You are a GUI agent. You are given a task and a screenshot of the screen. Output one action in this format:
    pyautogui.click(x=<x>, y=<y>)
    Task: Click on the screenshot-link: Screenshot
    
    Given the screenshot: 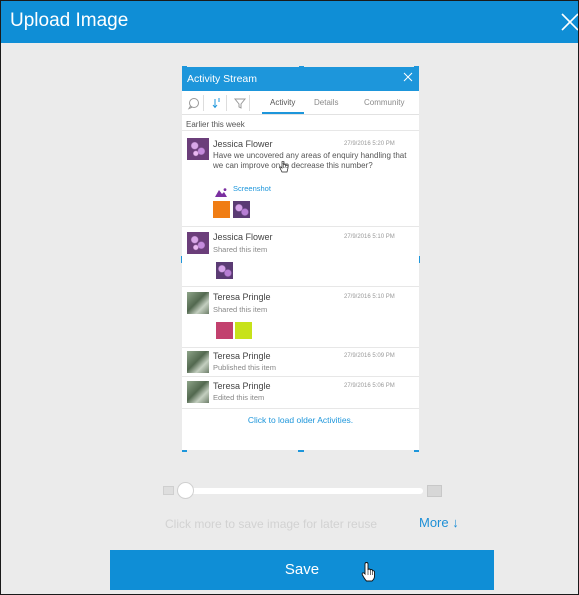 What is the action you would take?
    pyautogui.click(x=252, y=188)
    